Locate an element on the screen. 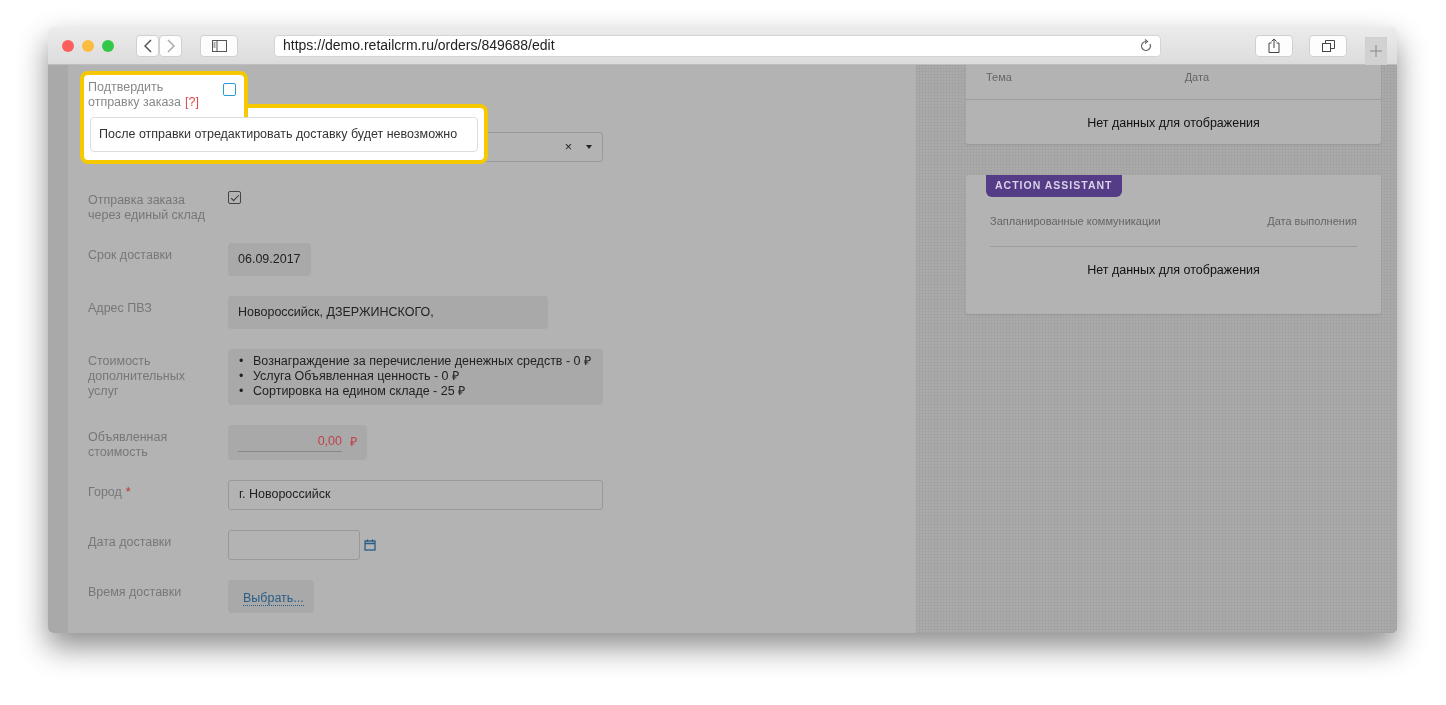 The height and width of the screenshot is (705, 1446). field-label: Стоимость дополнительных услуг is located at coordinates (136, 375).